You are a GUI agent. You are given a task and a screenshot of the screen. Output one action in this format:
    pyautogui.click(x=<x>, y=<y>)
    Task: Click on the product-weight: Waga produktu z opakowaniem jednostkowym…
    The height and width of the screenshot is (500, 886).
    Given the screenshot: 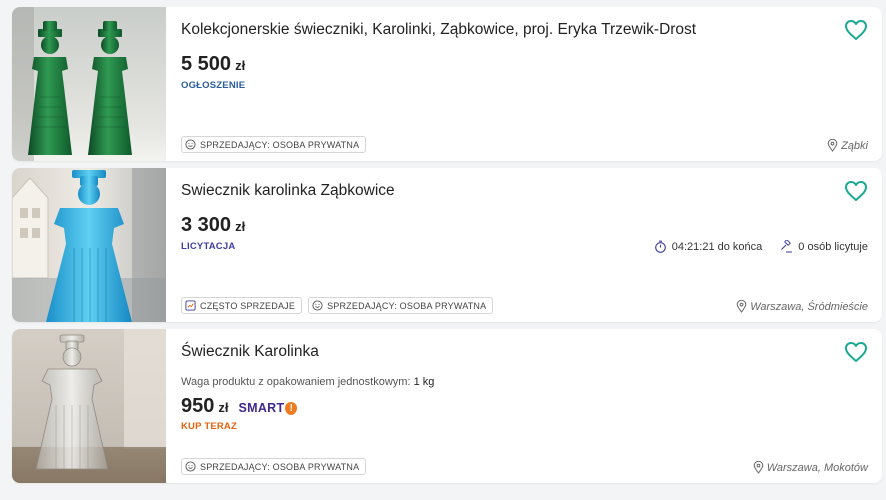 What is the action you would take?
    pyautogui.click(x=307, y=382)
    